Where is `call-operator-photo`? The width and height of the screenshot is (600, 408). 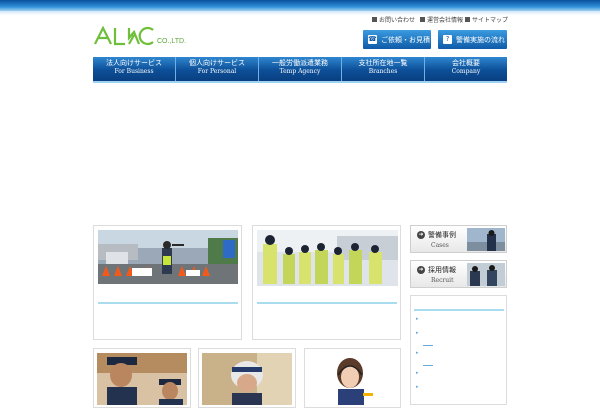
call-operator-photo is located at coordinates (353, 379).